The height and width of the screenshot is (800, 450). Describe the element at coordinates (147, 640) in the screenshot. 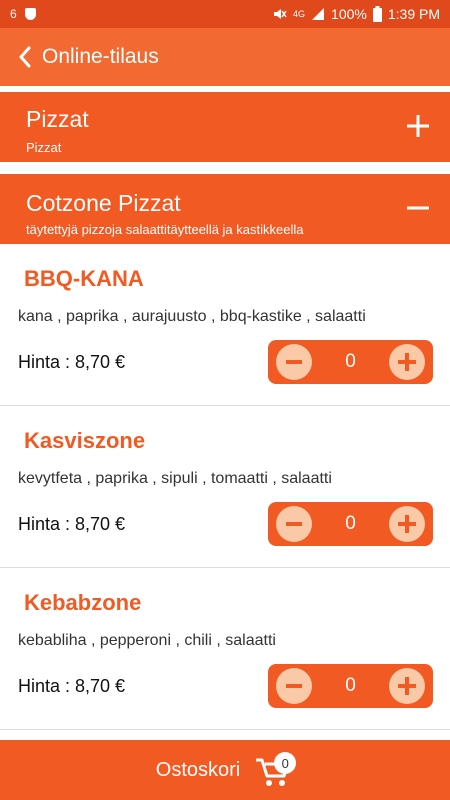

I see `item-ingredients: kebabliha , pepperoni , chili , salaatti` at that location.